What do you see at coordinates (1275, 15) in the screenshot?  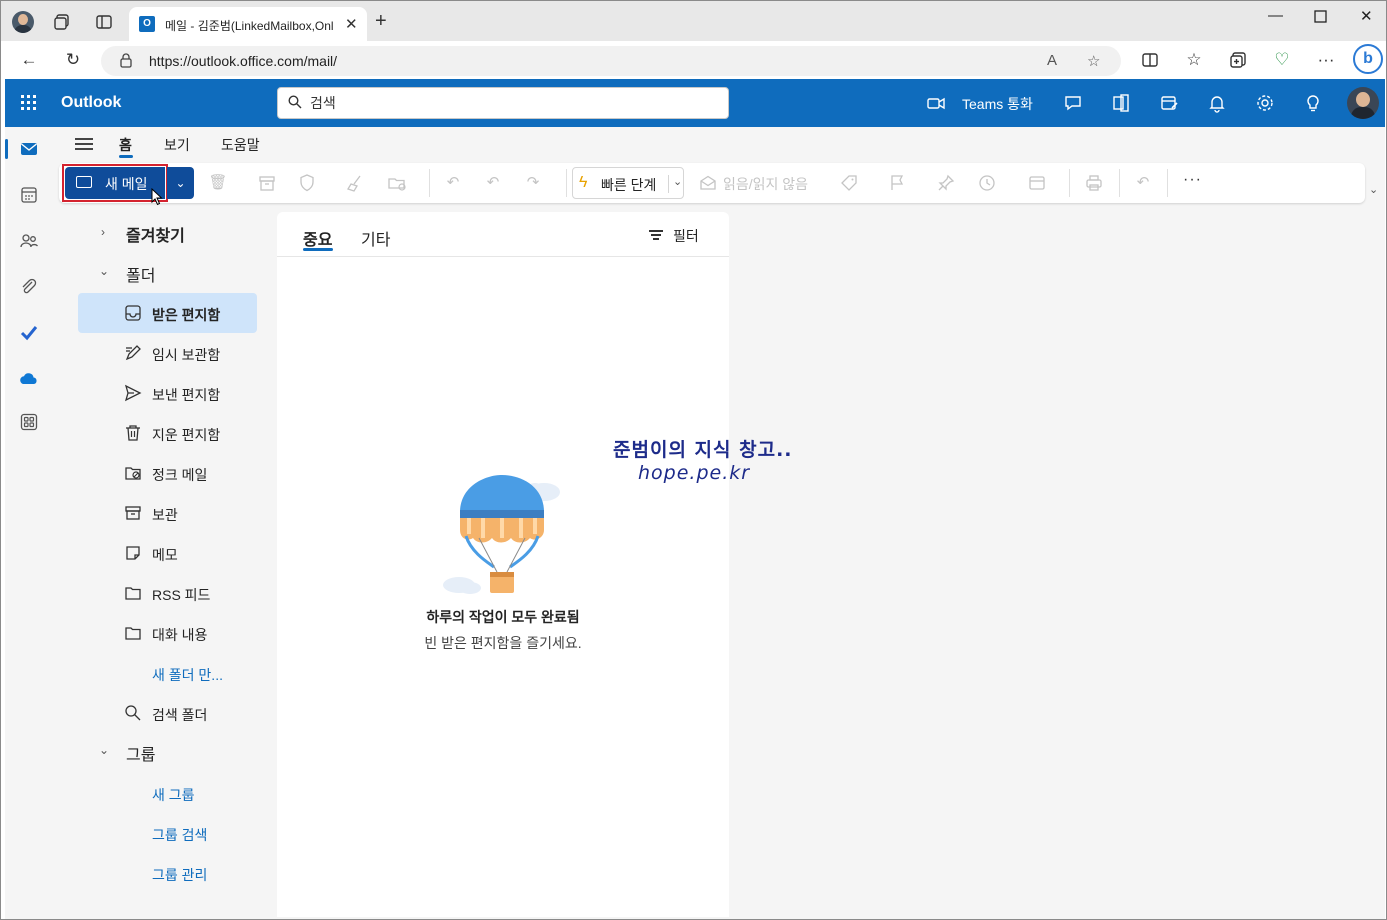 I see `minimize-icon: —` at bounding box center [1275, 15].